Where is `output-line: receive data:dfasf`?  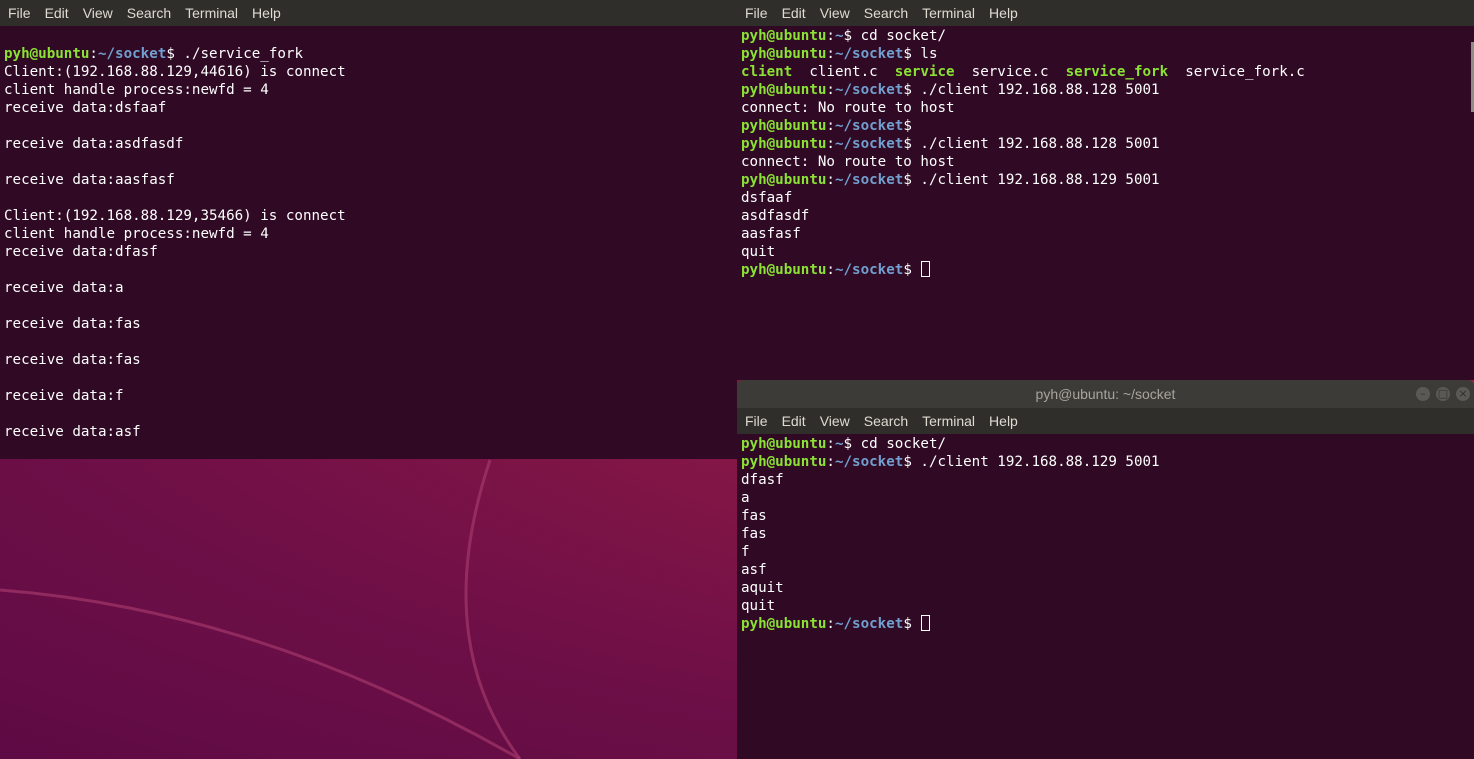 output-line: receive data:dfasf is located at coordinates (81, 252).